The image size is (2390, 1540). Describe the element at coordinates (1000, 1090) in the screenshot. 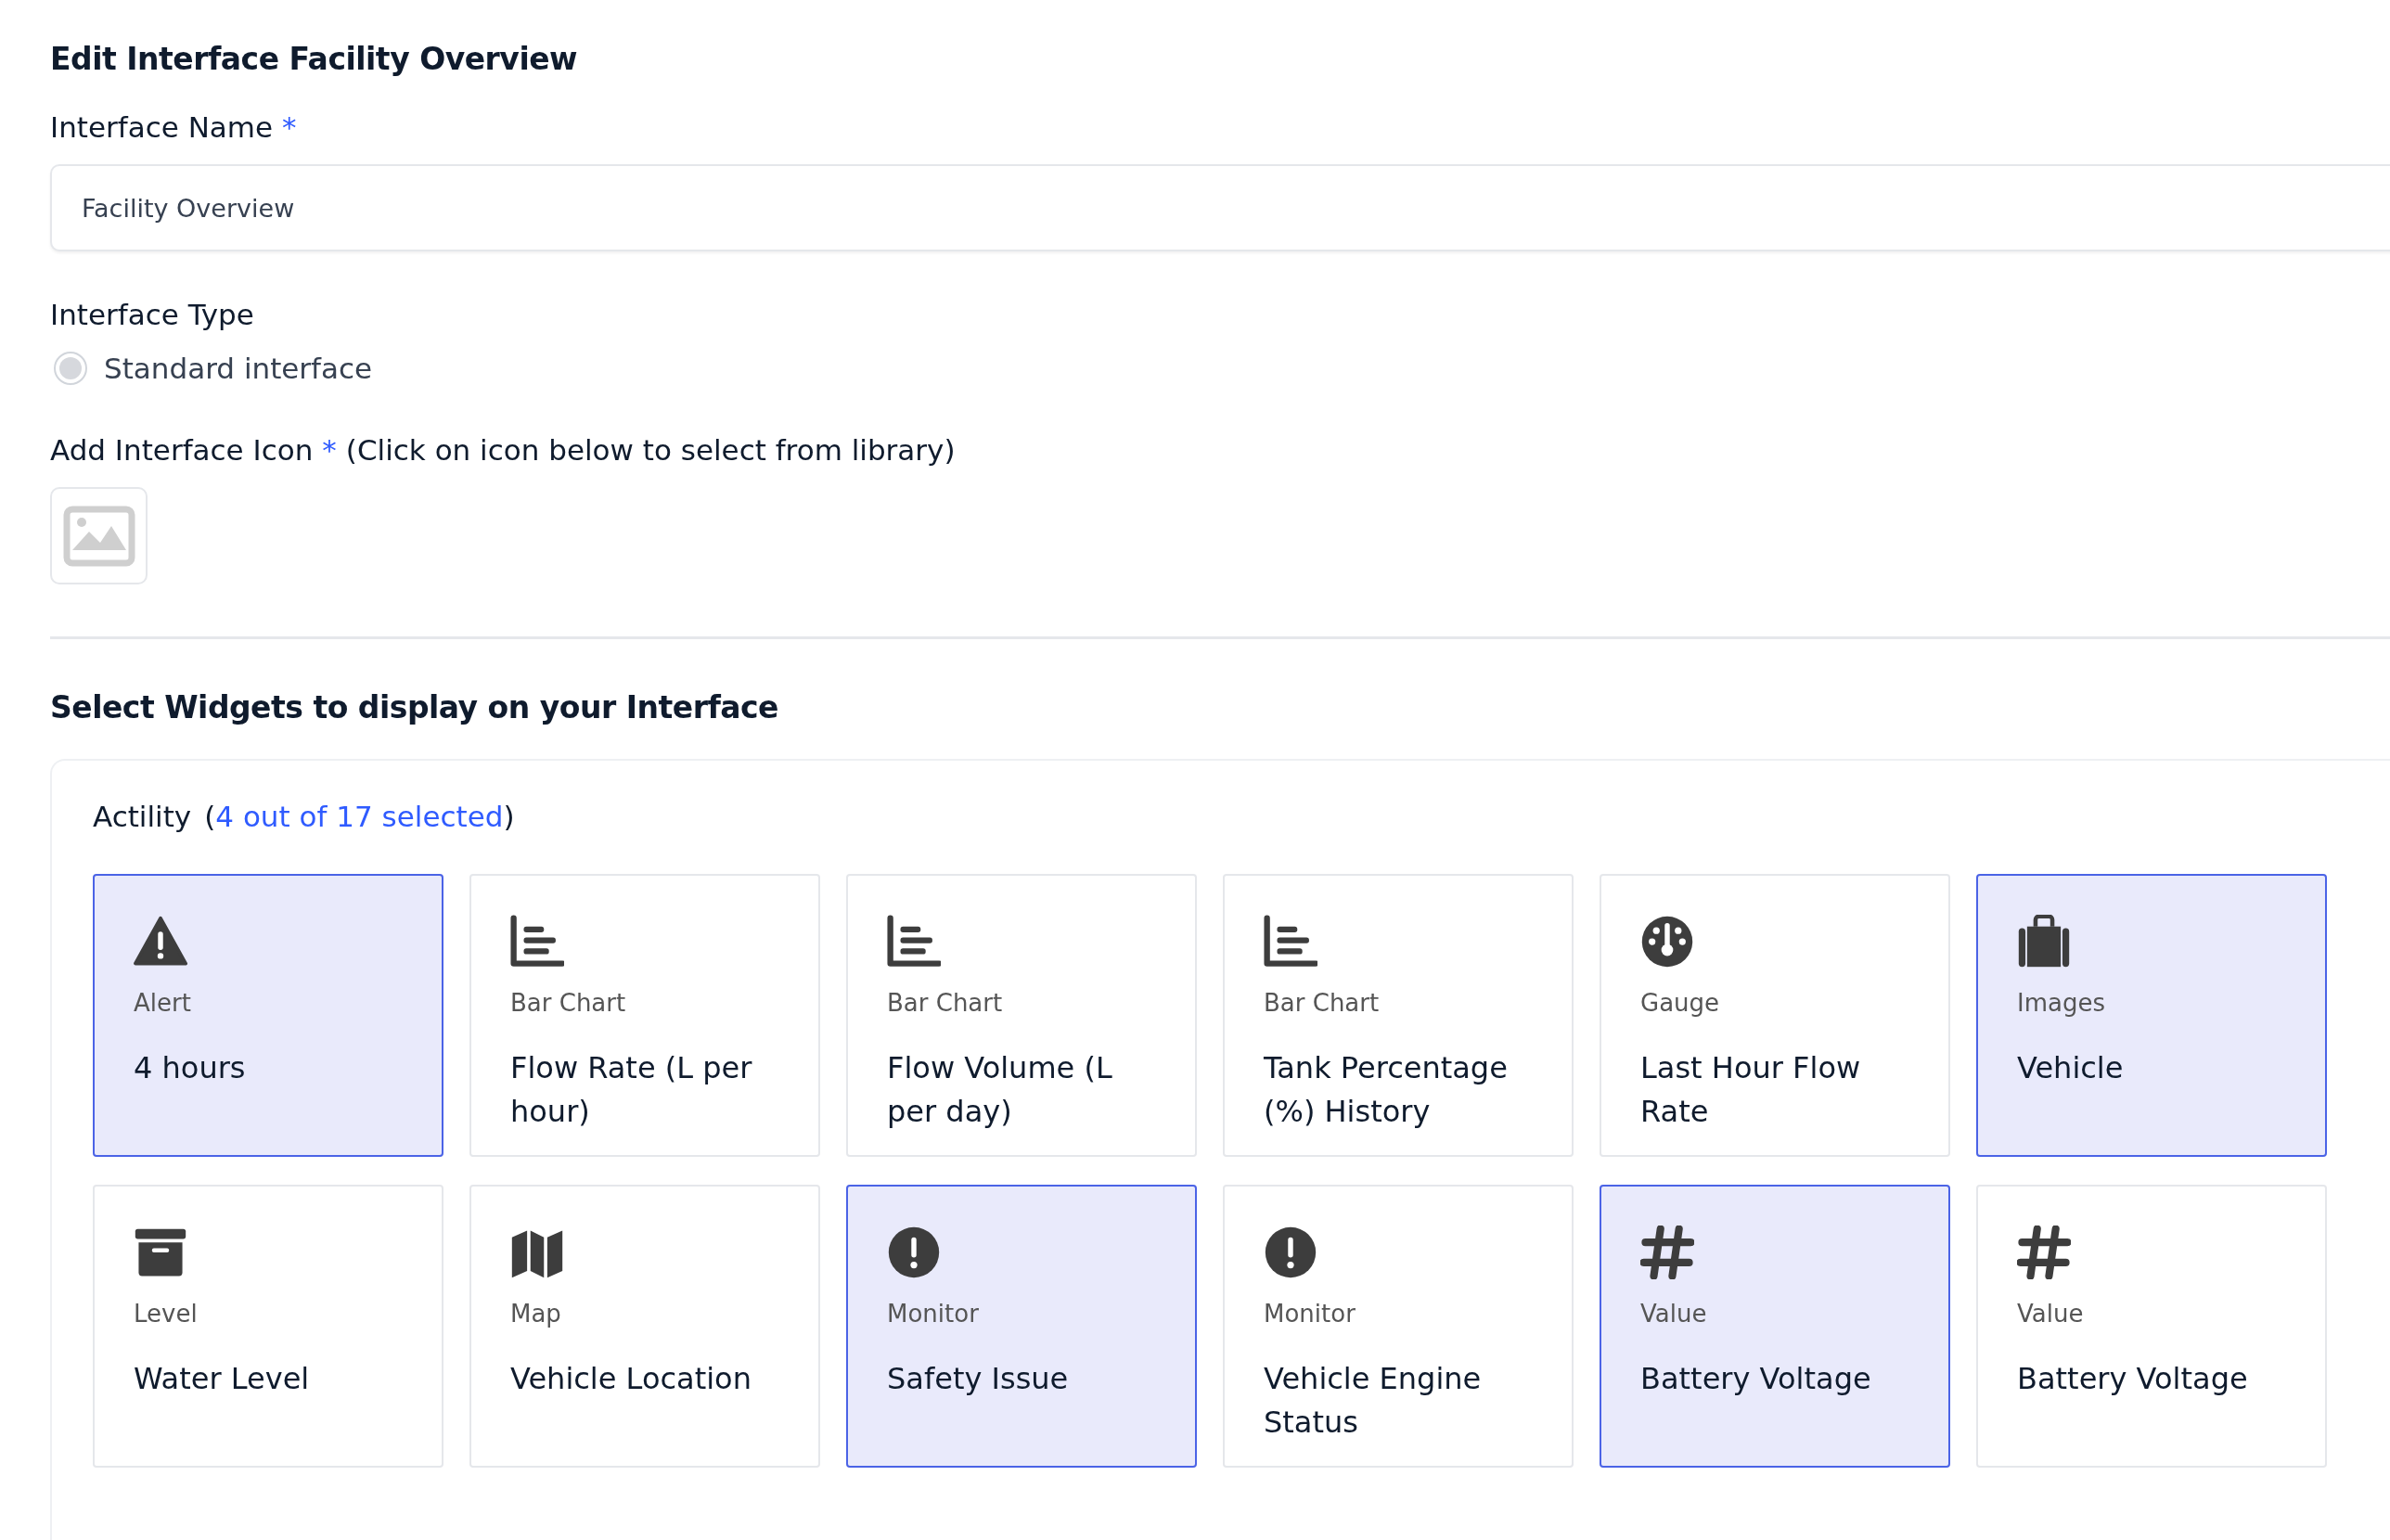

I see `widget-name: Flow Volume (L per day)` at that location.